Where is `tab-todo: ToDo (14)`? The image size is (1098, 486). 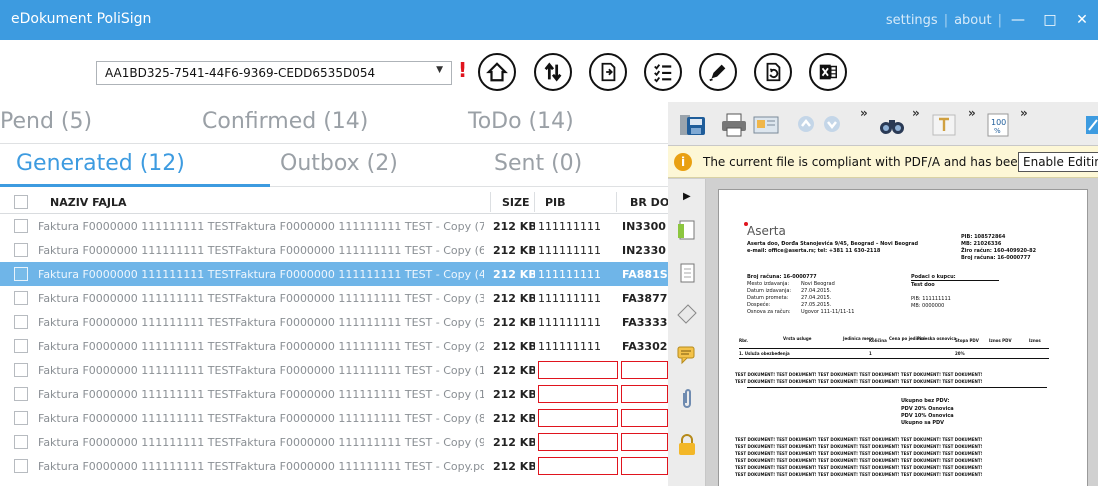
tab-todo: ToDo (14) is located at coordinates (521, 121).